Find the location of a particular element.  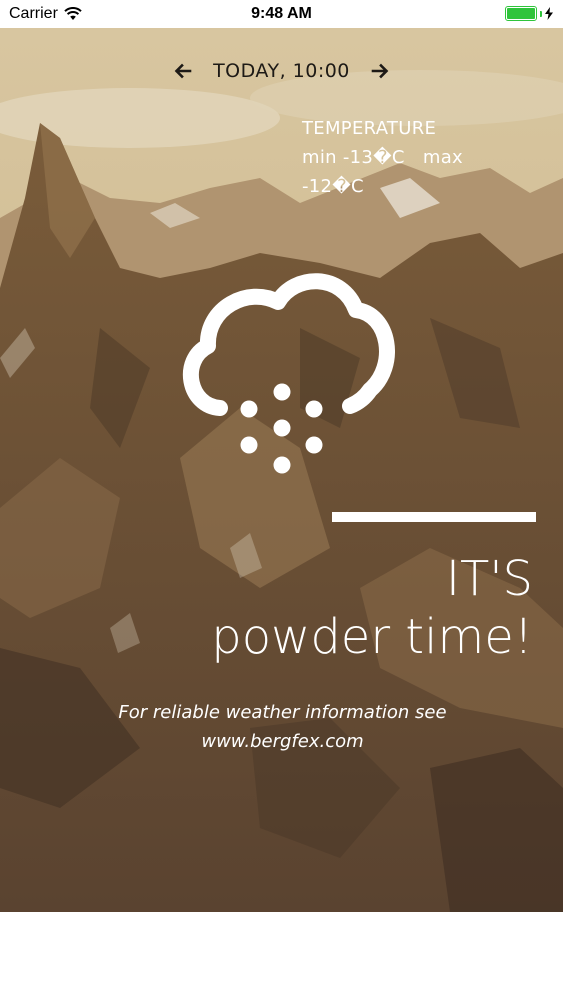

headline-line-1: IT'S is located at coordinates (489, 579).